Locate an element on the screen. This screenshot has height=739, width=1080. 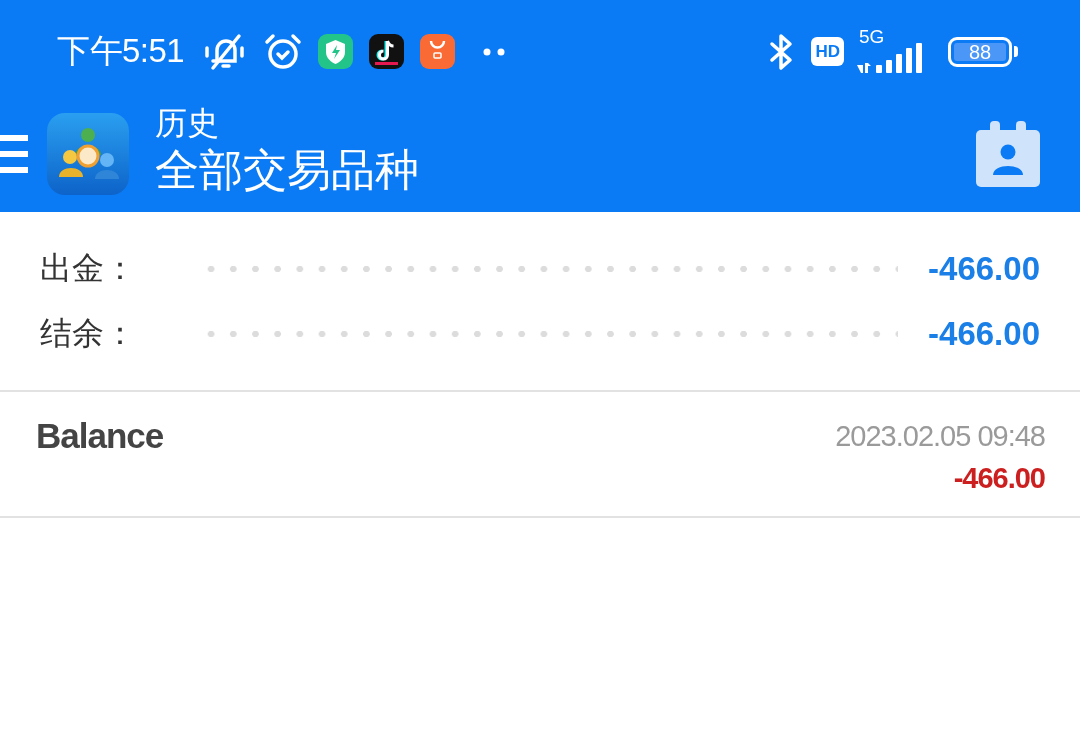
summary-label: 出金： is located at coordinates (88, 268).